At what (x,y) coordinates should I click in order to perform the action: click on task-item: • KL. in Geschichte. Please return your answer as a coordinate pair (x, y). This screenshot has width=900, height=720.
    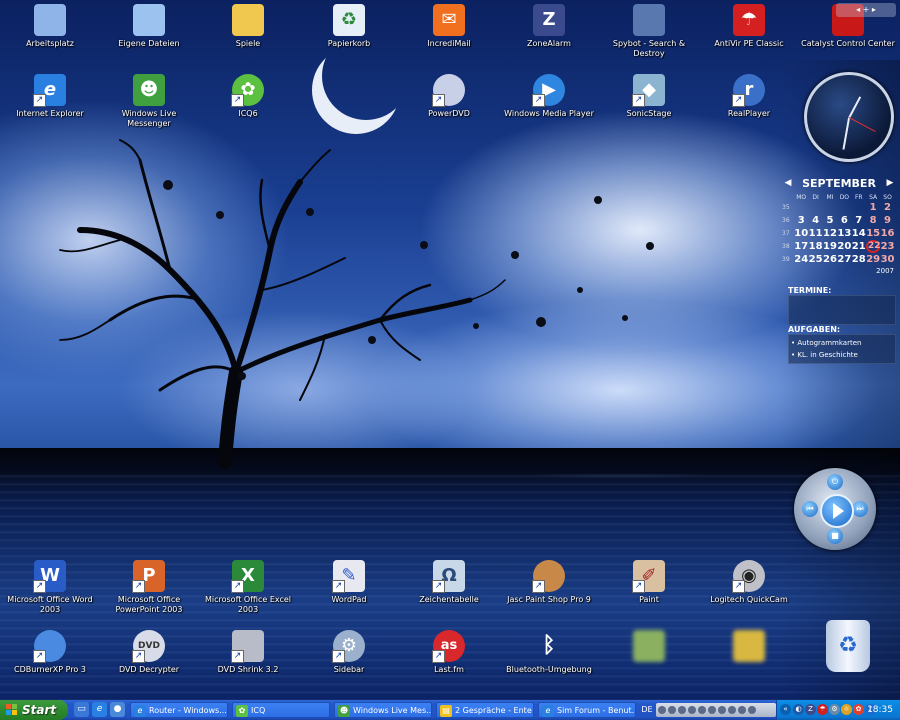
    Looking at the image, I should click on (842, 355).